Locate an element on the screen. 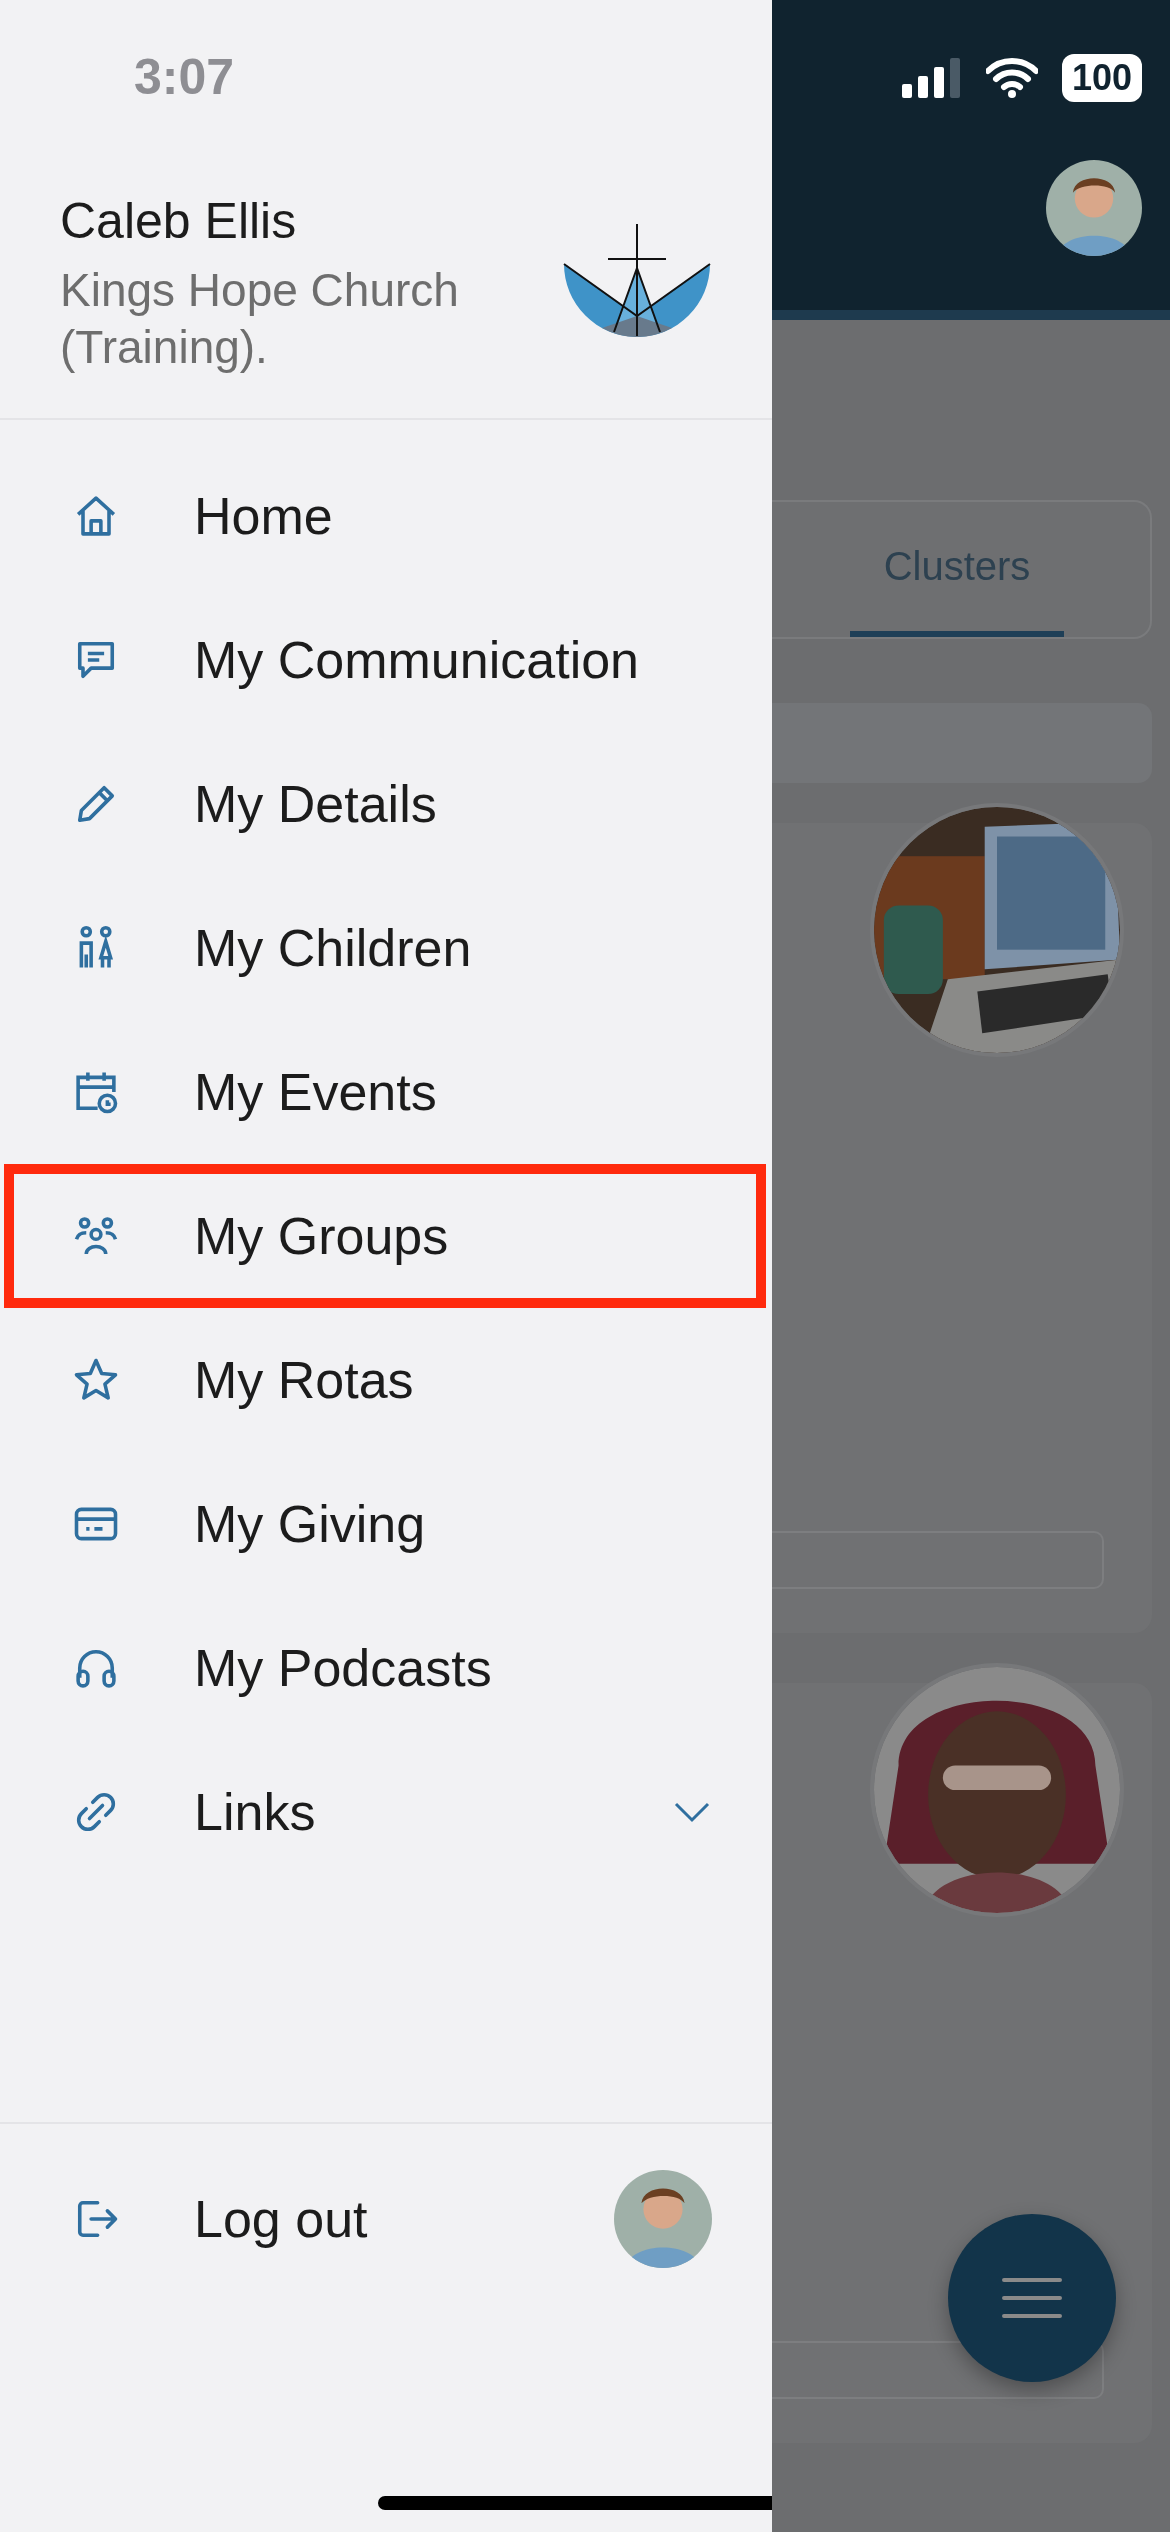 The image size is (1170, 2532). status-time: 3:07 is located at coordinates (184, 77).